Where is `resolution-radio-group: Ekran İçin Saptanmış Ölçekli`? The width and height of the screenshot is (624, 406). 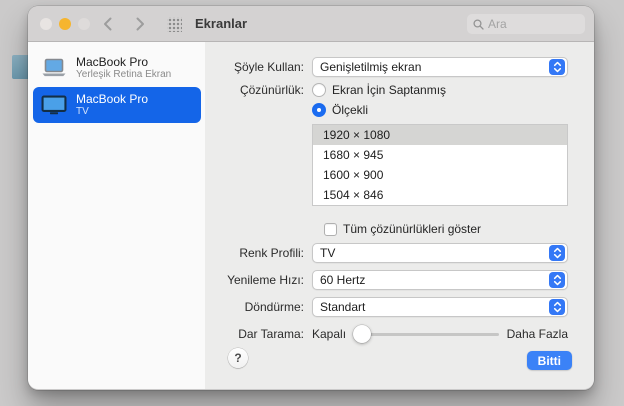 resolution-radio-group: Ekran İçin Saptanmış Ölçekli is located at coordinates (379, 99).